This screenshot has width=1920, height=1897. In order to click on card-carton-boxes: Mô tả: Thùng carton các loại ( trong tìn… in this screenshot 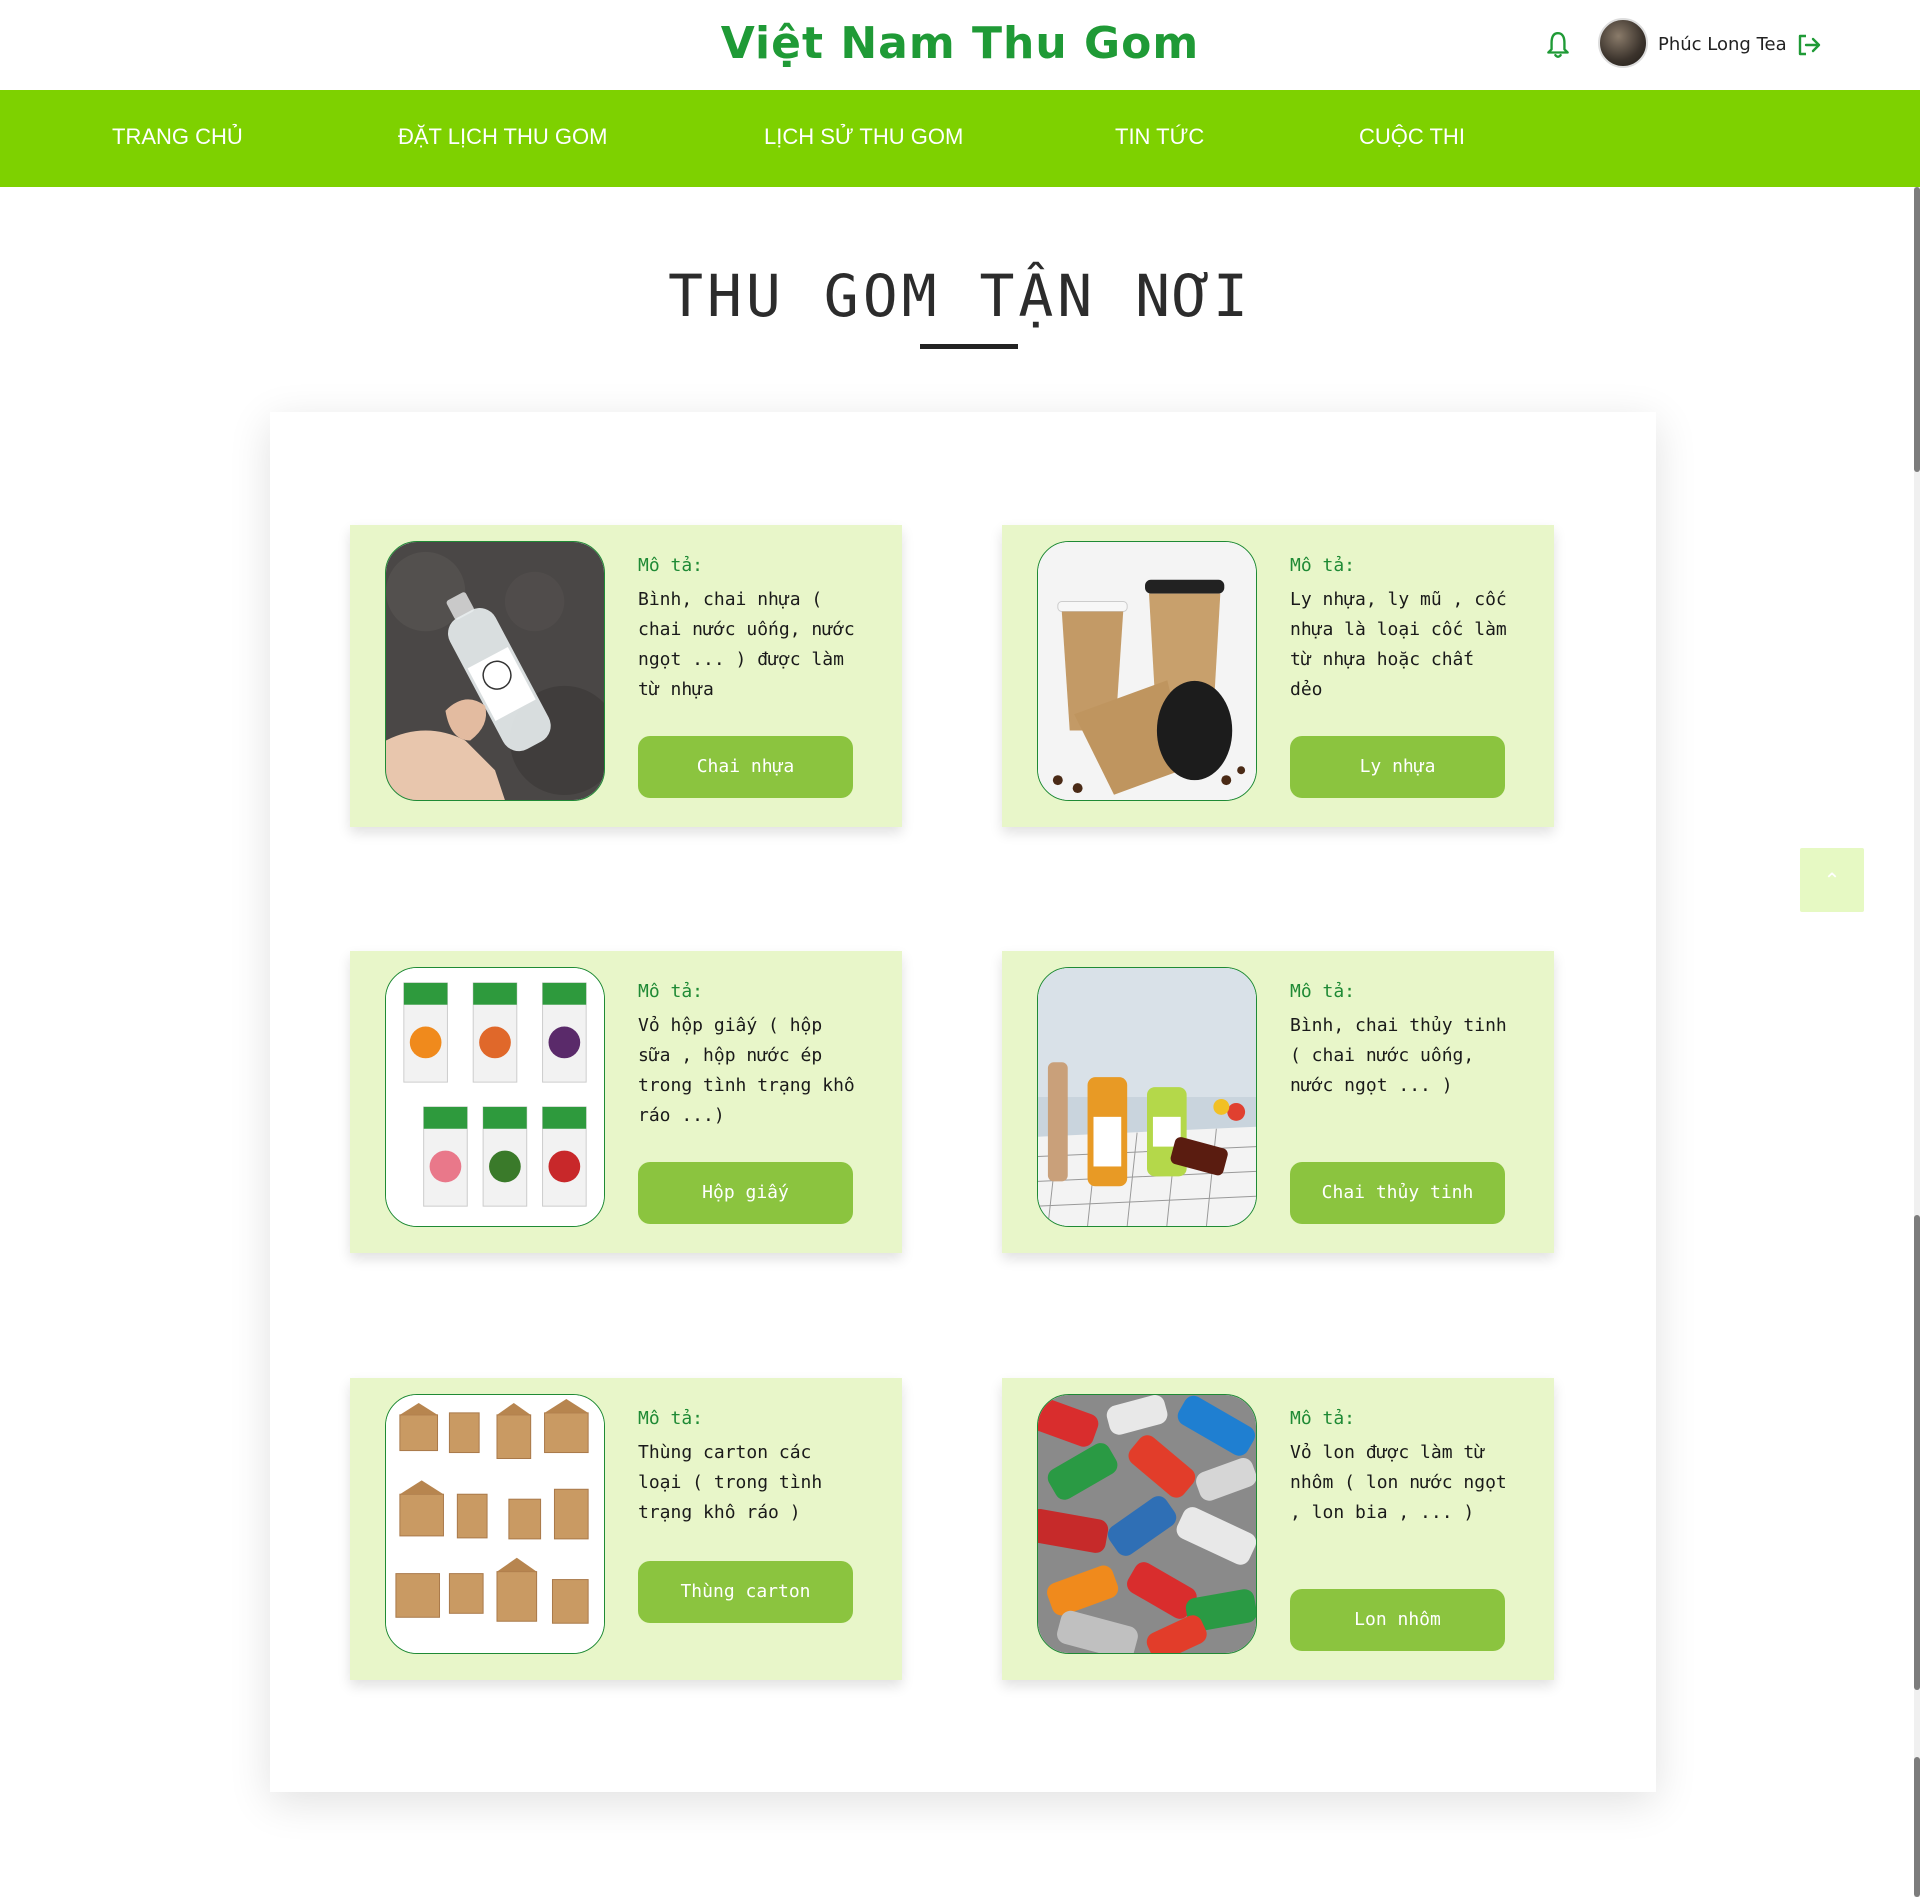, I will do `click(626, 1529)`.